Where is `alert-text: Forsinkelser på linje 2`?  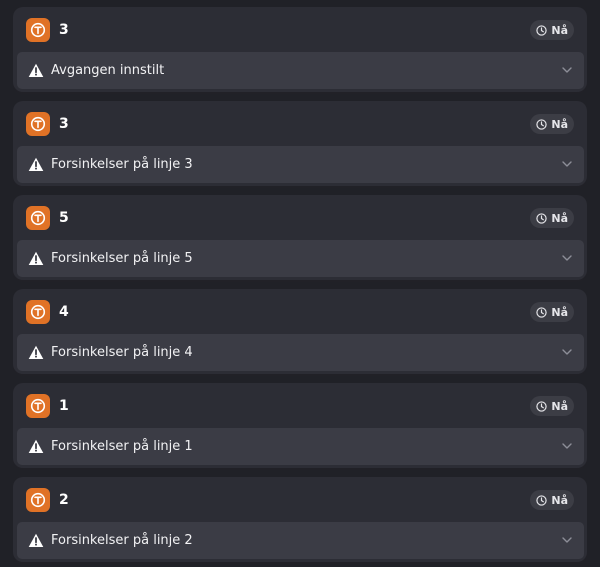
alert-text: Forsinkelser på linje 2 is located at coordinates (122, 540).